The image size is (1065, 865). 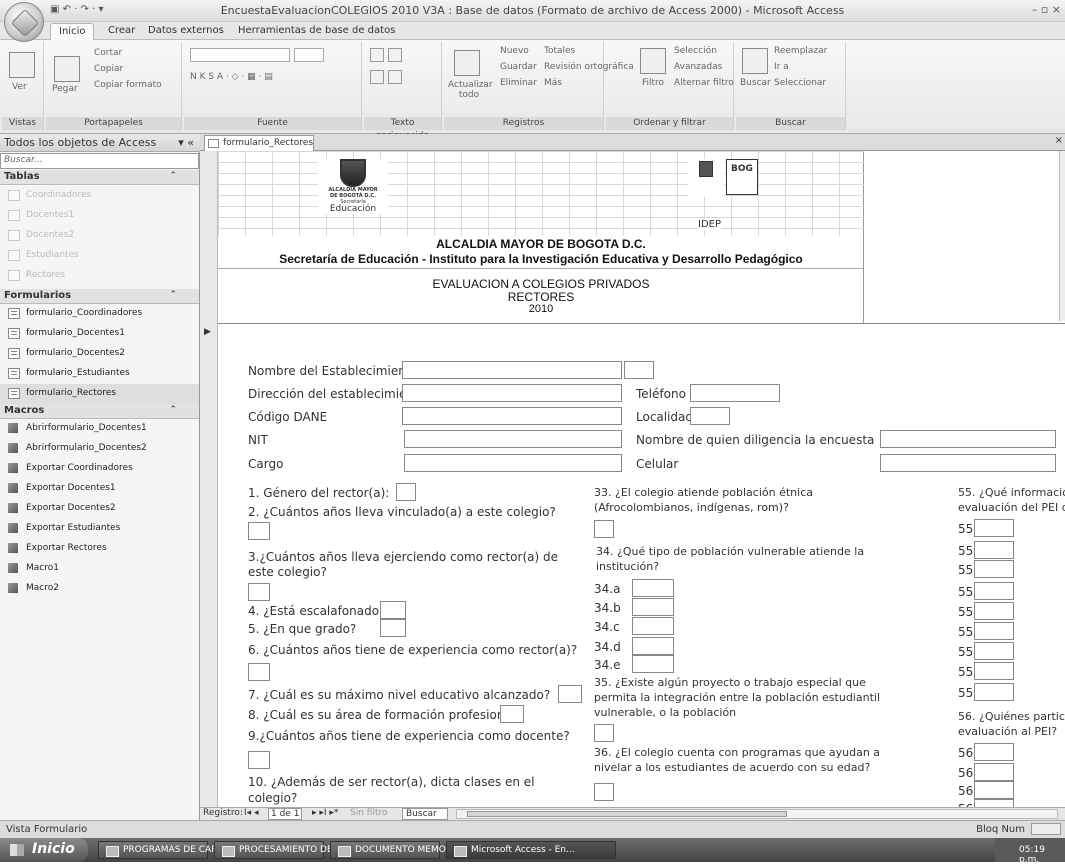 What do you see at coordinates (99, 256) in the screenshot?
I see `nav-table-estudiantes: Estudiantes` at bounding box center [99, 256].